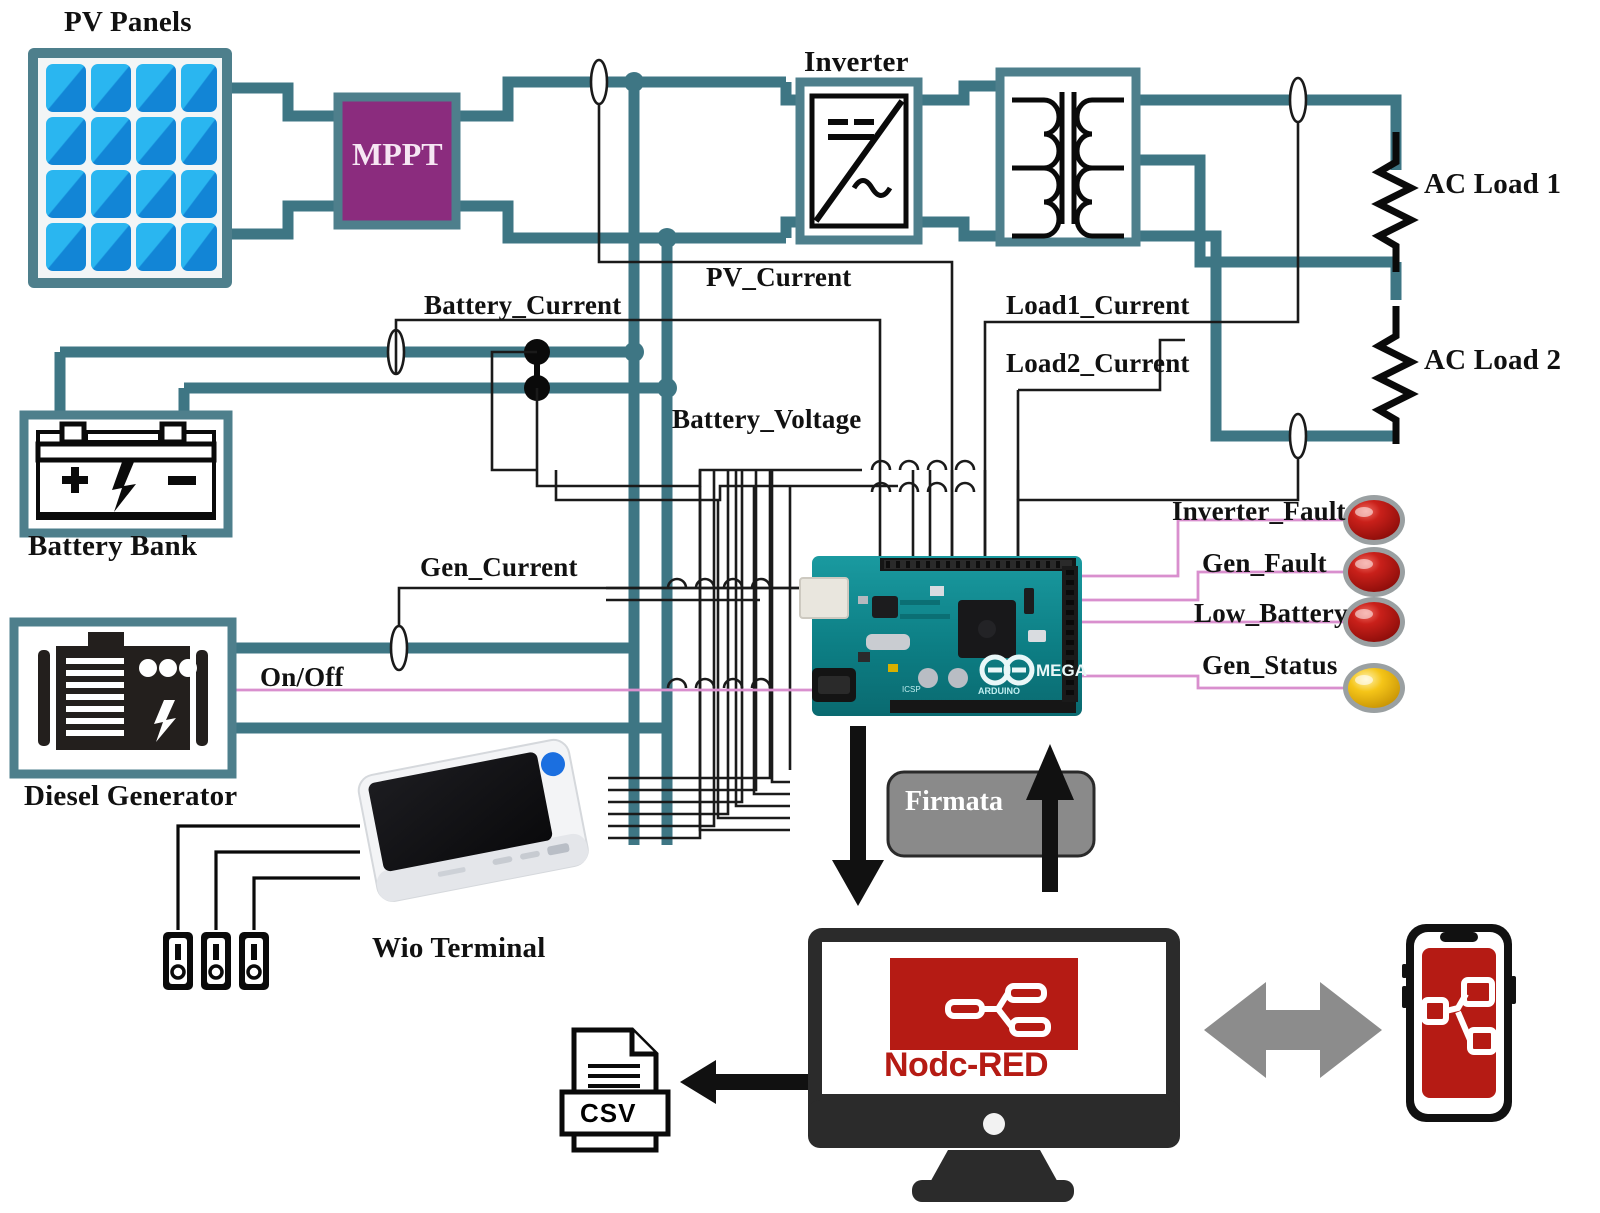 This screenshot has width=1600, height=1213. I want to click on wio-terminal-label: Wio Terminal, so click(459, 948).